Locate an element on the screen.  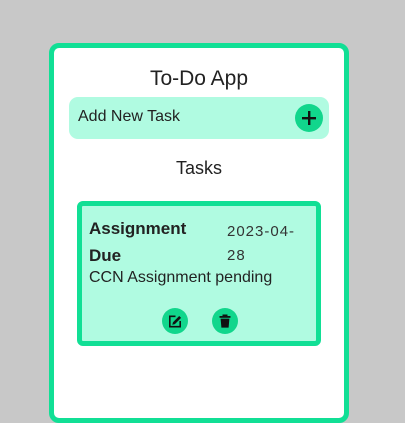
app-title: To-Do App is located at coordinates (199, 78).